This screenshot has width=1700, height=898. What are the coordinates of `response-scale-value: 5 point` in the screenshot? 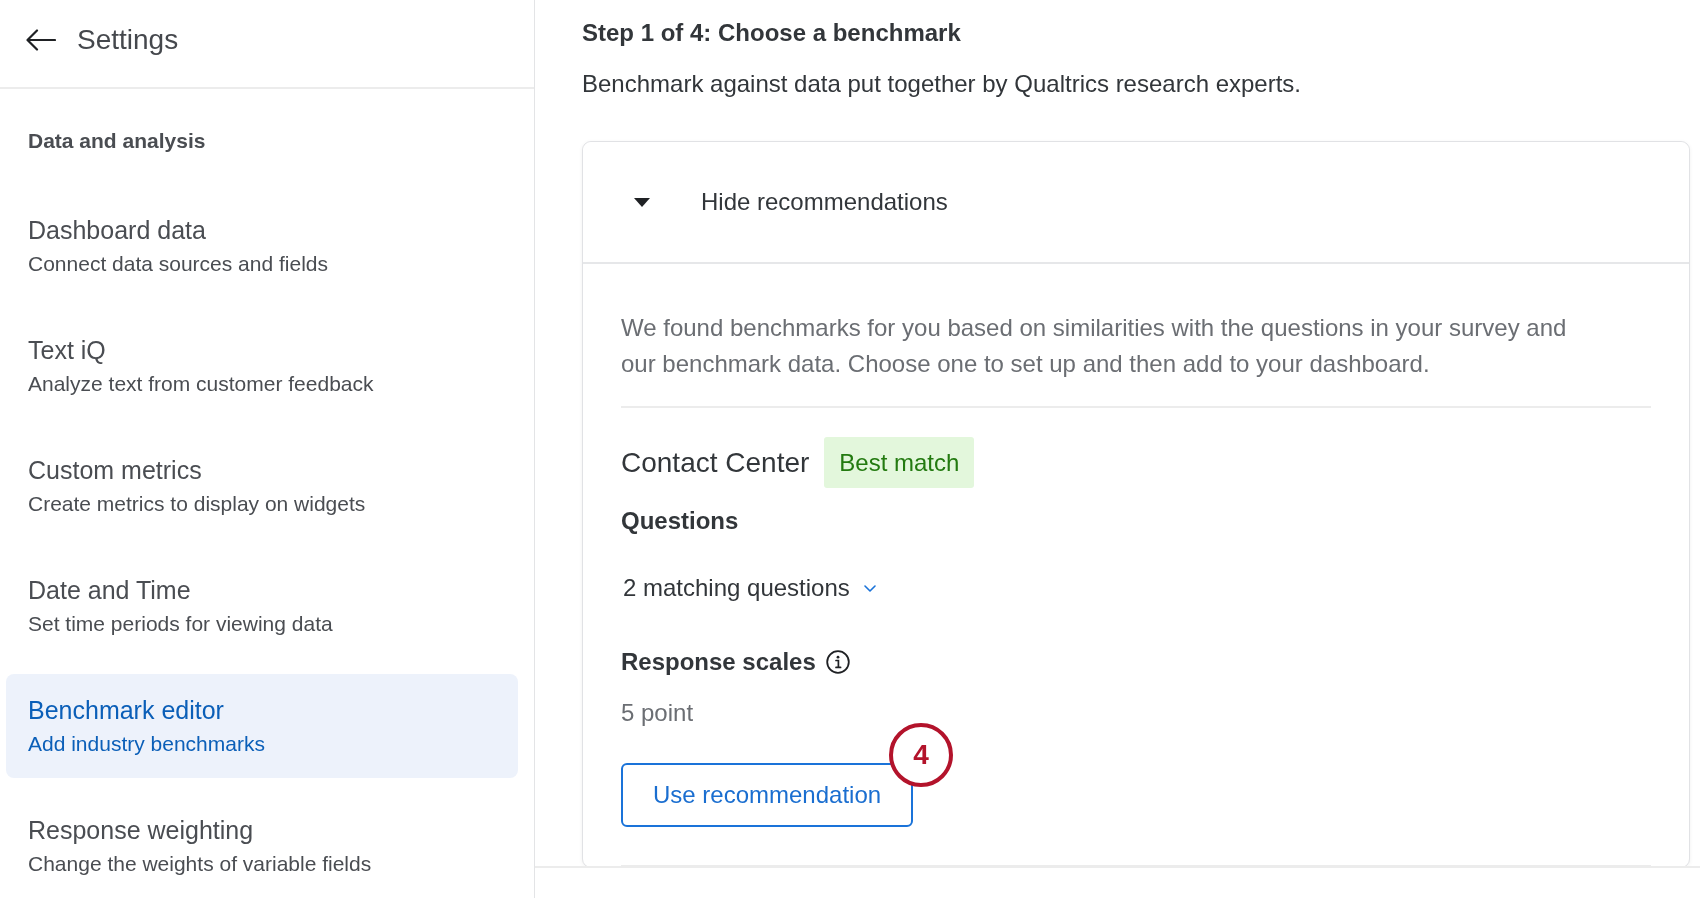 It's located at (658, 713).